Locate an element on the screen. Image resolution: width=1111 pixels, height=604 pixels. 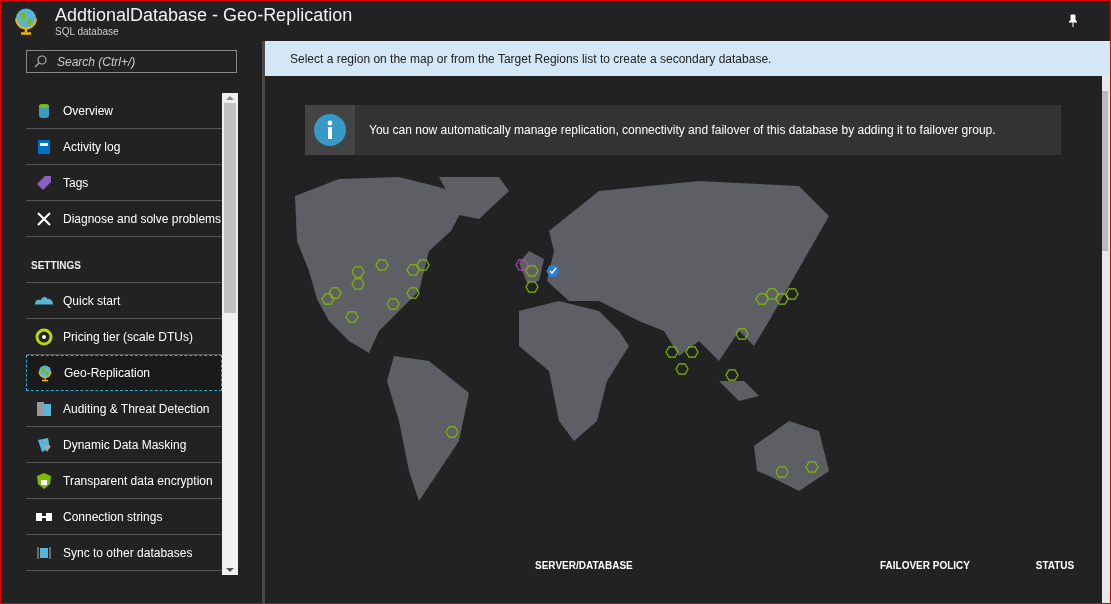
menu-item: Auditing & Threat Detection is located at coordinates (124, 409).